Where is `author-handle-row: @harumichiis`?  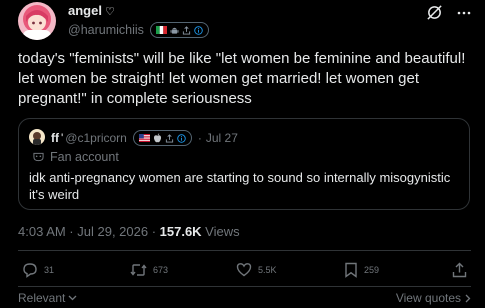 author-handle-row: @harumichiis is located at coordinates (138, 30).